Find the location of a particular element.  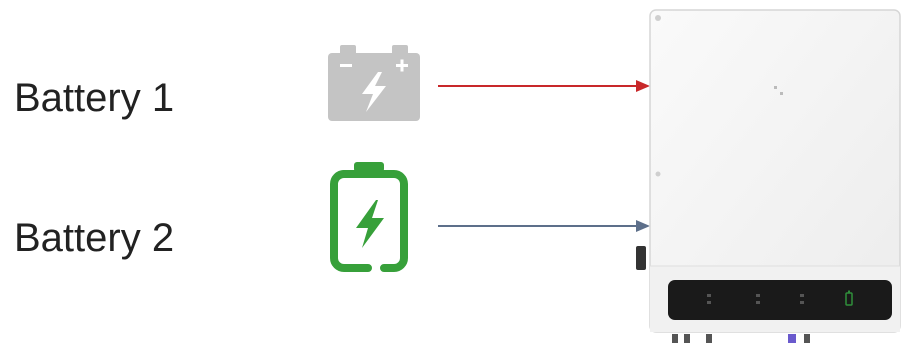

battery-inactive-icon is located at coordinates (374, 85).